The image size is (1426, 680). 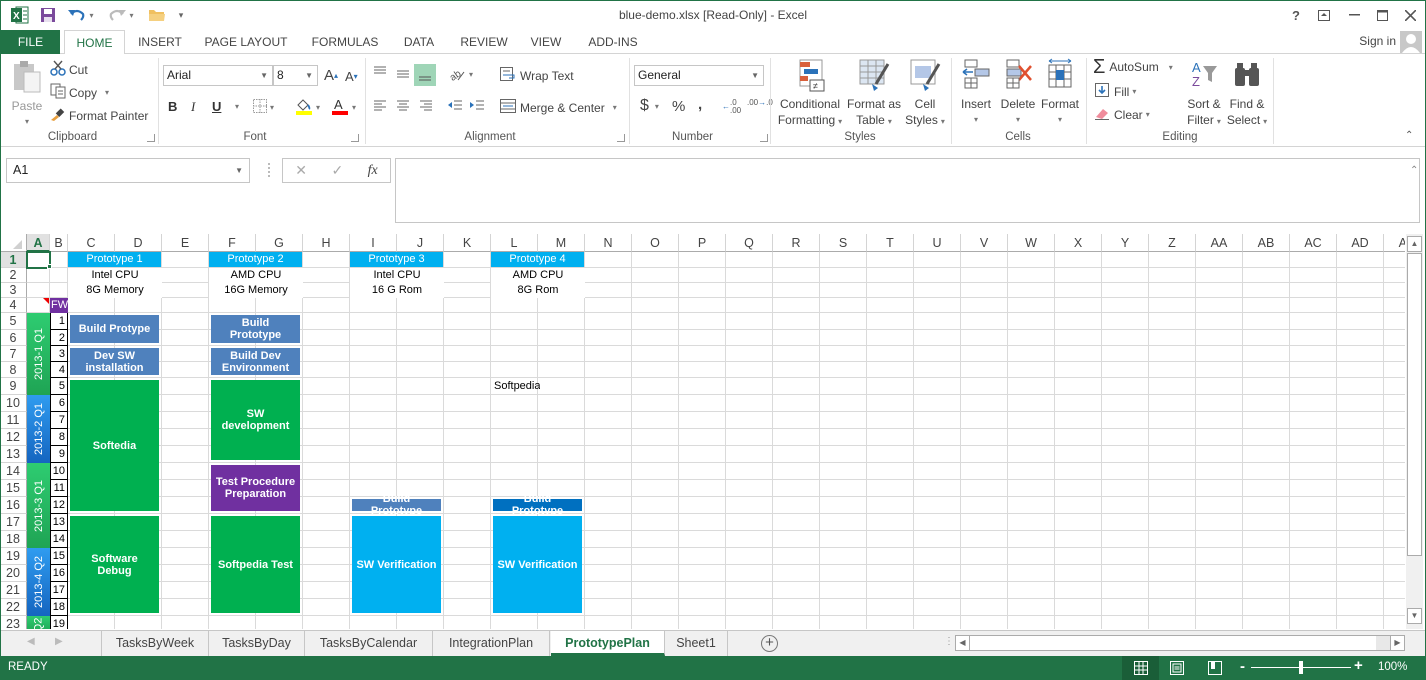 What do you see at coordinates (467, 243) in the screenshot?
I see `column-header-k: K` at bounding box center [467, 243].